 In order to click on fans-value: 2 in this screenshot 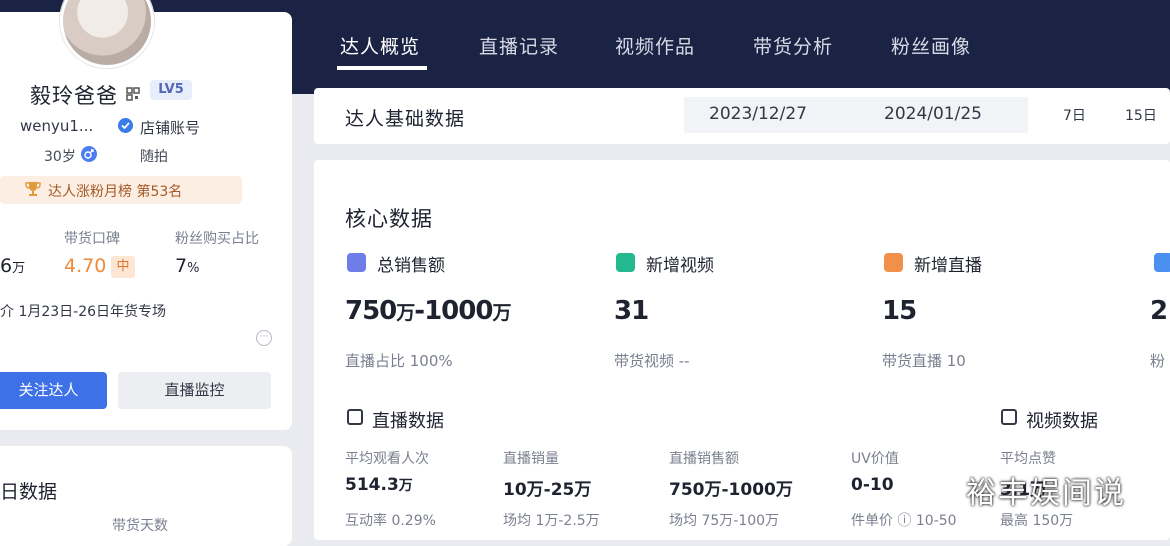, I will do `click(1159, 311)`.